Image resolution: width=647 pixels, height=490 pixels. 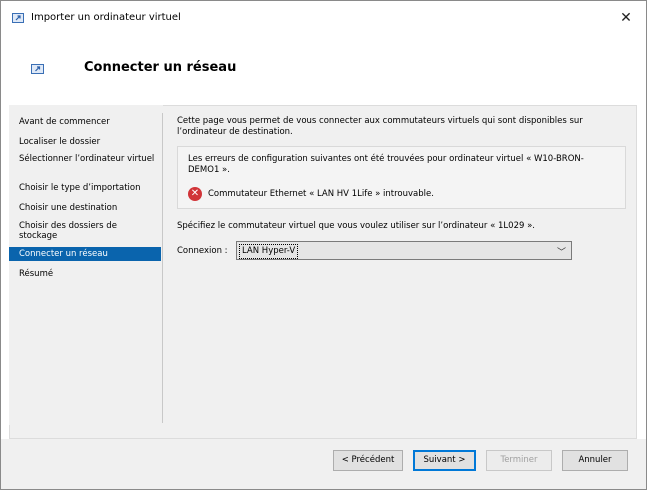 What do you see at coordinates (85, 188) in the screenshot?
I see `nav-item-type-importation: Choisir le type d’importation` at bounding box center [85, 188].